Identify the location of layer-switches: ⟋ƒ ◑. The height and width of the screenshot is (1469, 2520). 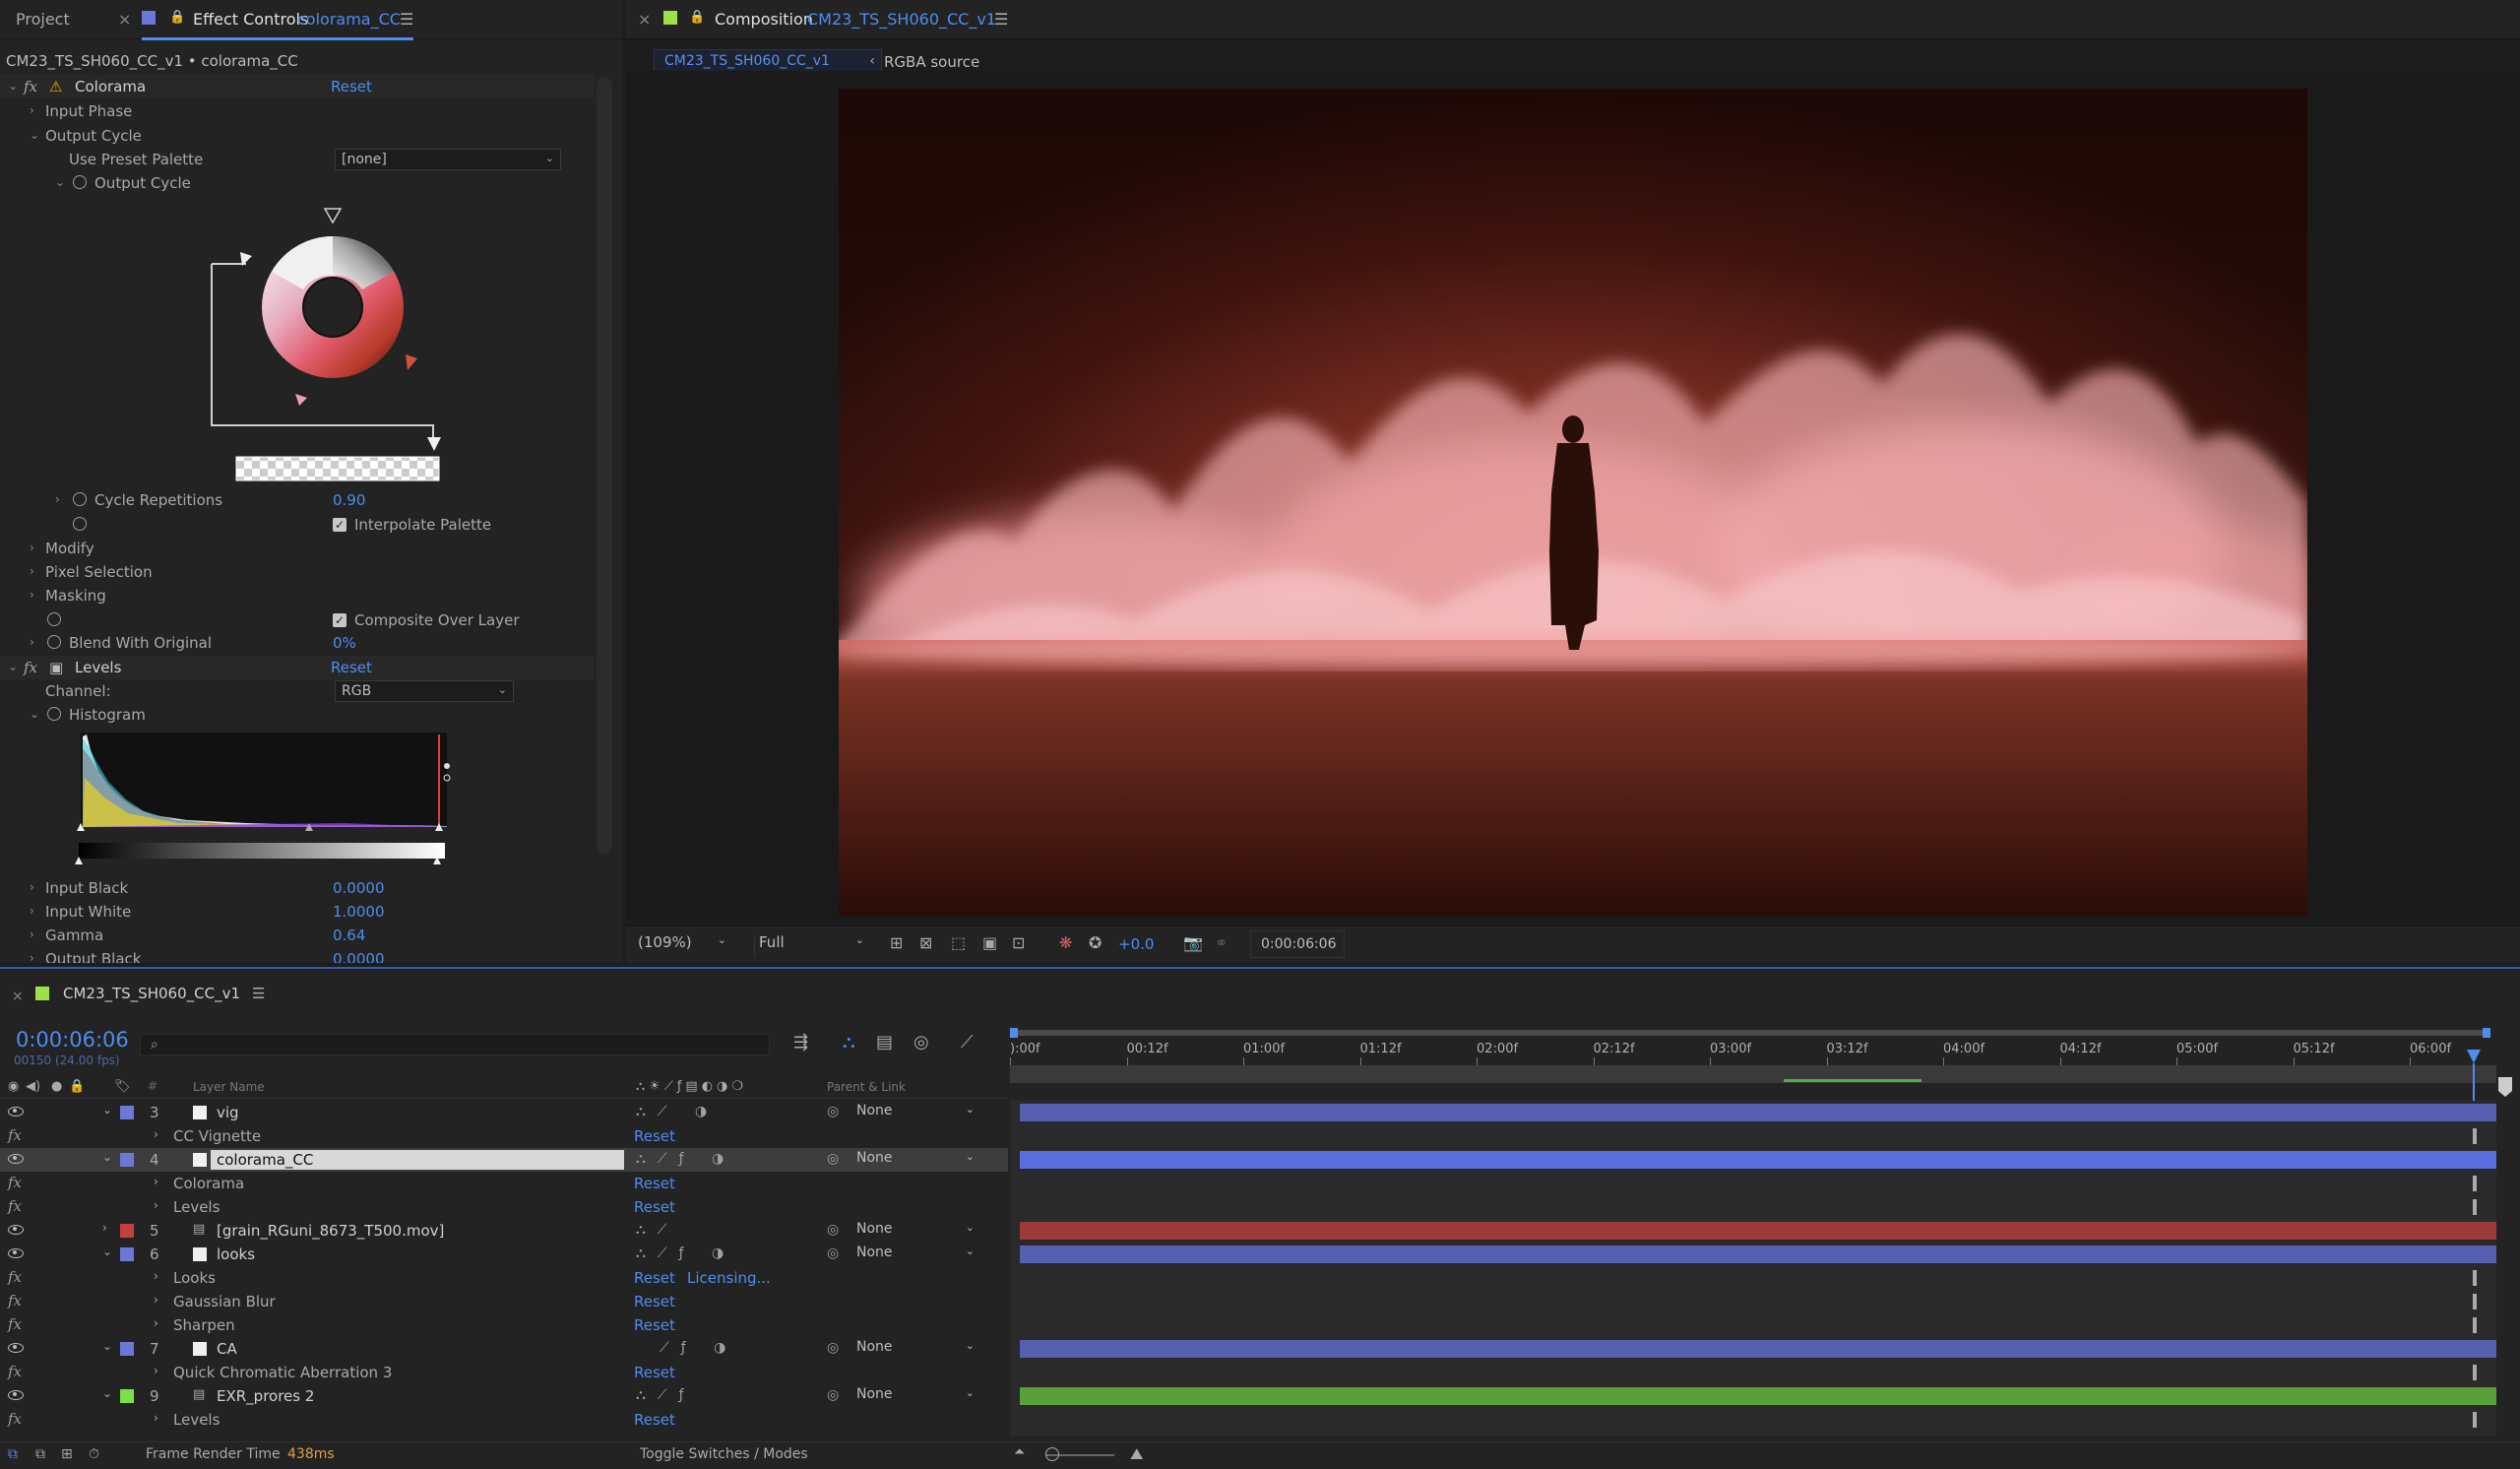
(698, 1348).